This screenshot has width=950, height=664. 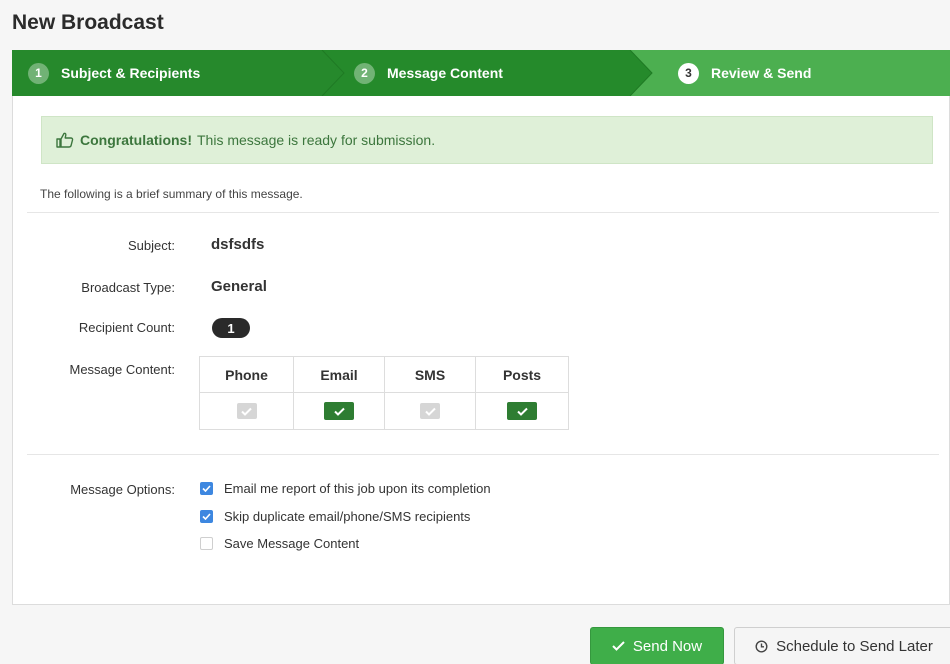 I want to click on broadcast-type-value: General, so click(x=239, y=286).